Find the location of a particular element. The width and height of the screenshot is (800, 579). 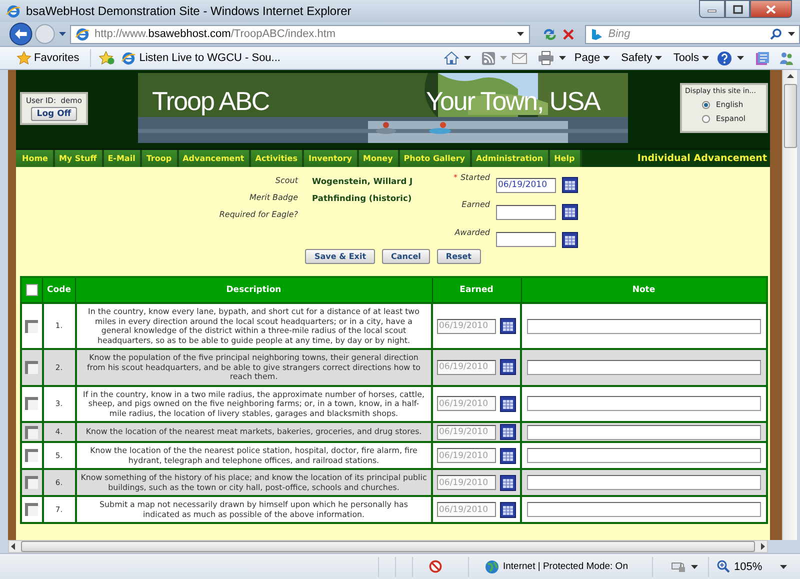

field-value: Wogenstein, Willard J is located at coordinates (363, 181).